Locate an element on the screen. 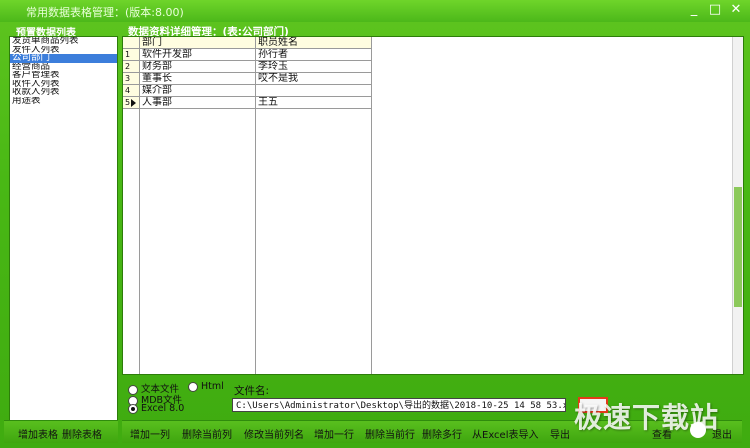 This screenshot has width=750, height=448. list-item: 发货单商品列表 is located at coordinates (63, 41).